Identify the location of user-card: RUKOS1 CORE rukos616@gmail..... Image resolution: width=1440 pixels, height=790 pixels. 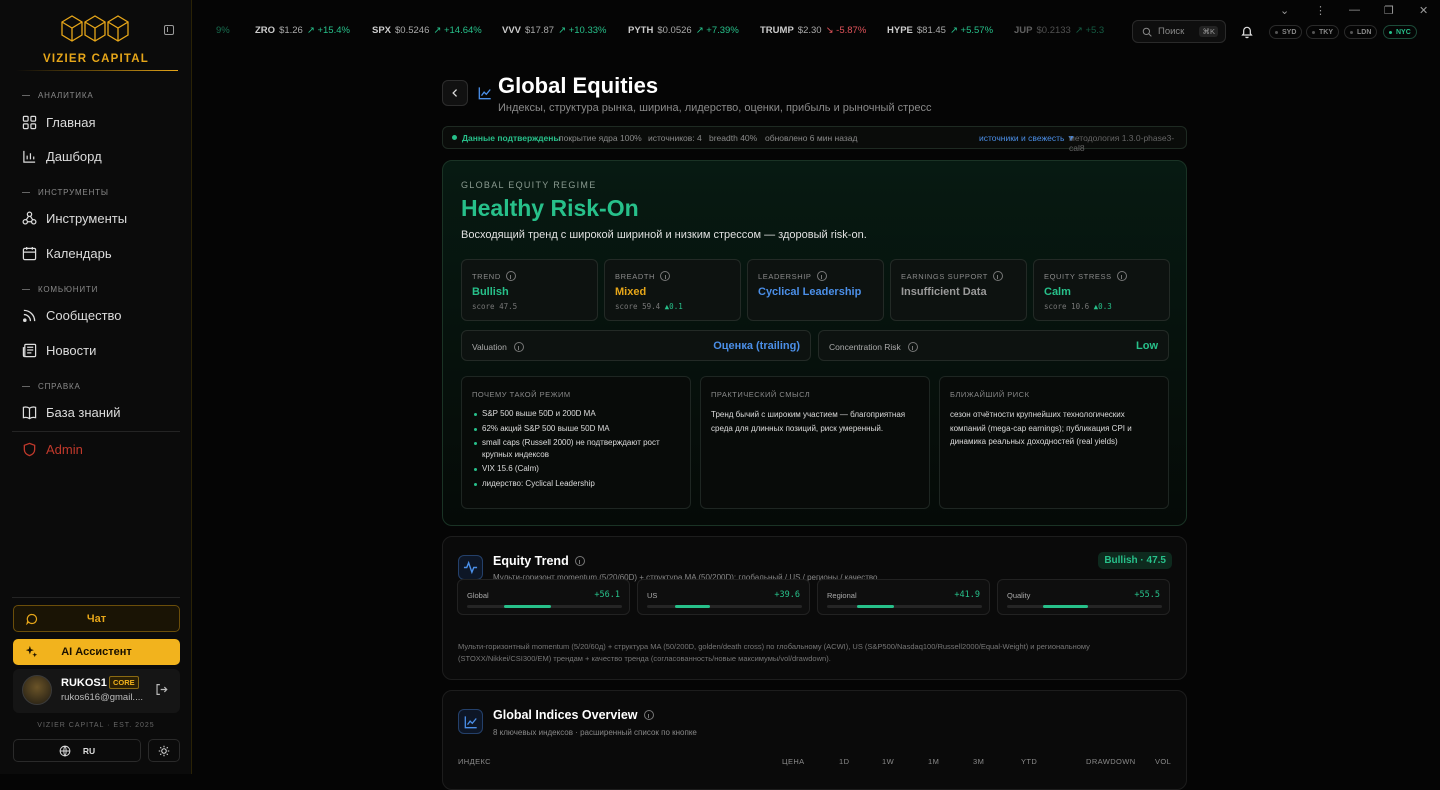
(96, 691).